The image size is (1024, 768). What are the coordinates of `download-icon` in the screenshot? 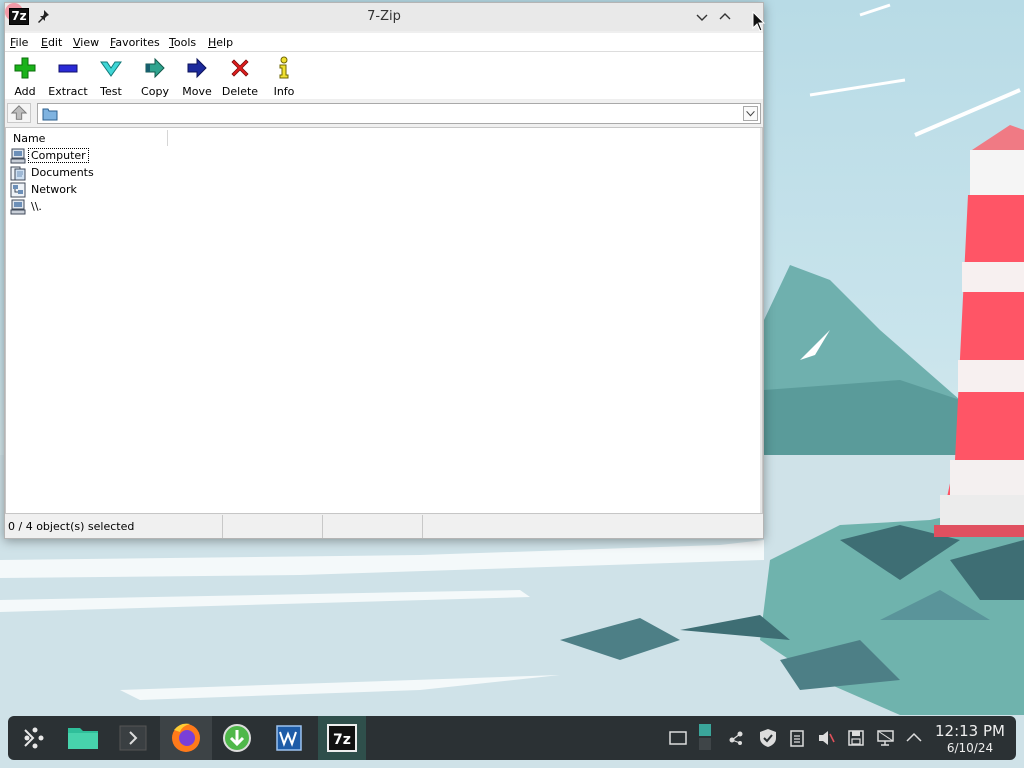 It's located at (237, 738).